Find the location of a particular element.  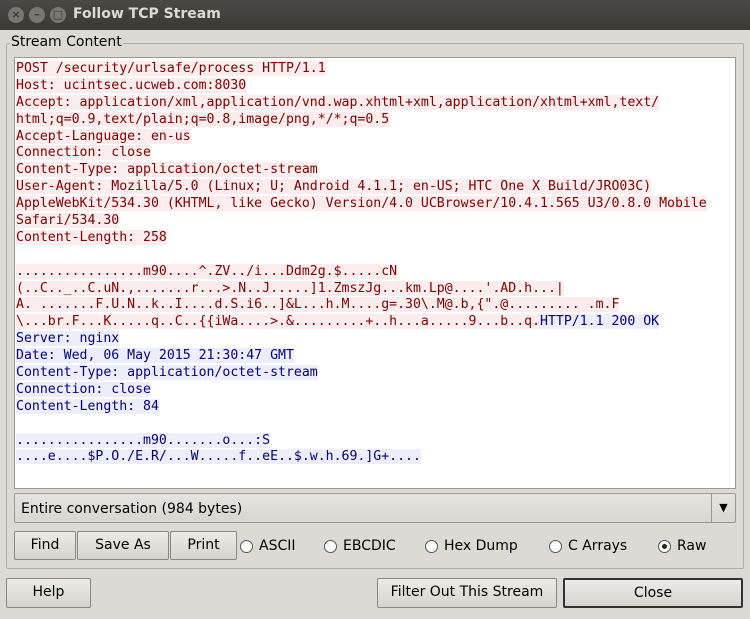

help-button: Help is located at coordinates (48, 593).